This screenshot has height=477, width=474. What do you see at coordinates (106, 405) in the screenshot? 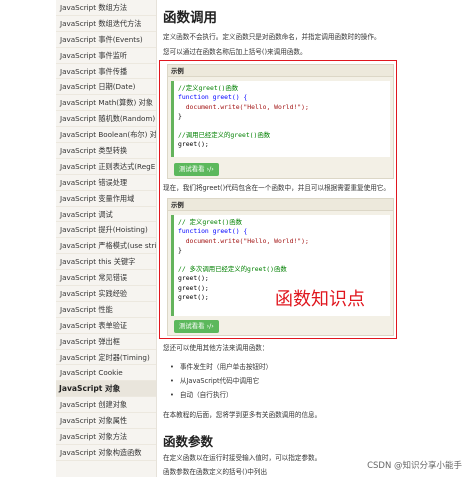
I see `sidebar-item: JavaScript 创建对象` at bounding box center [106, 405].